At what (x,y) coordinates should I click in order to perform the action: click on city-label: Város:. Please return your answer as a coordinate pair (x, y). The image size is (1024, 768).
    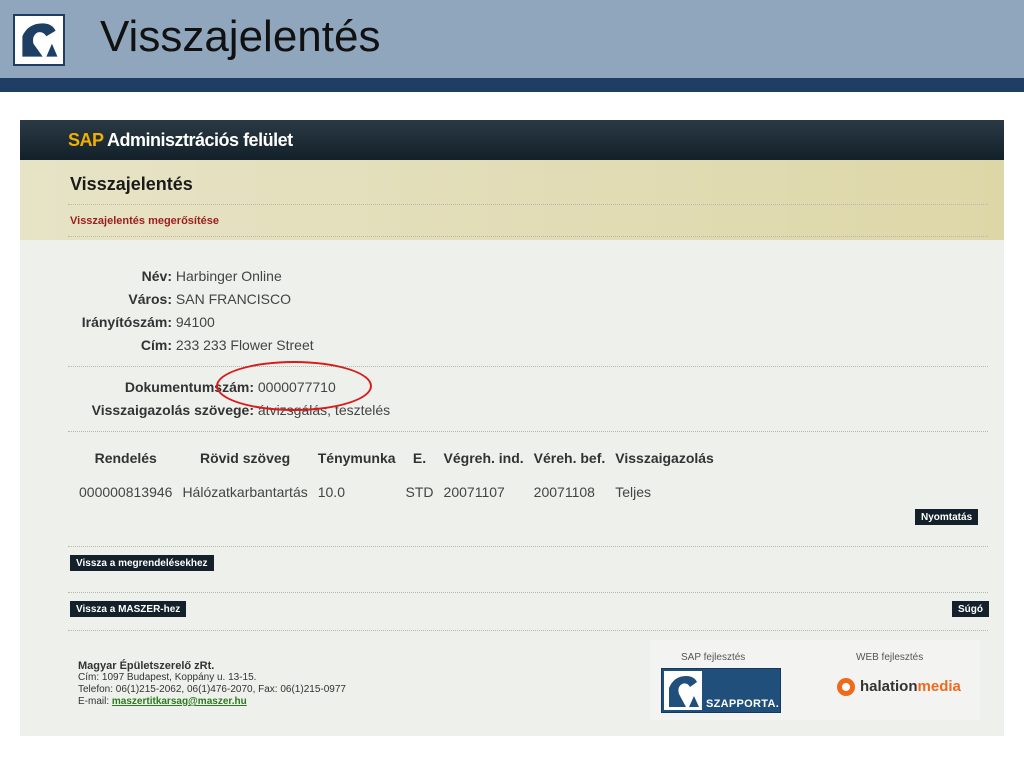
    Looking at the image, I should click on (150, 299).